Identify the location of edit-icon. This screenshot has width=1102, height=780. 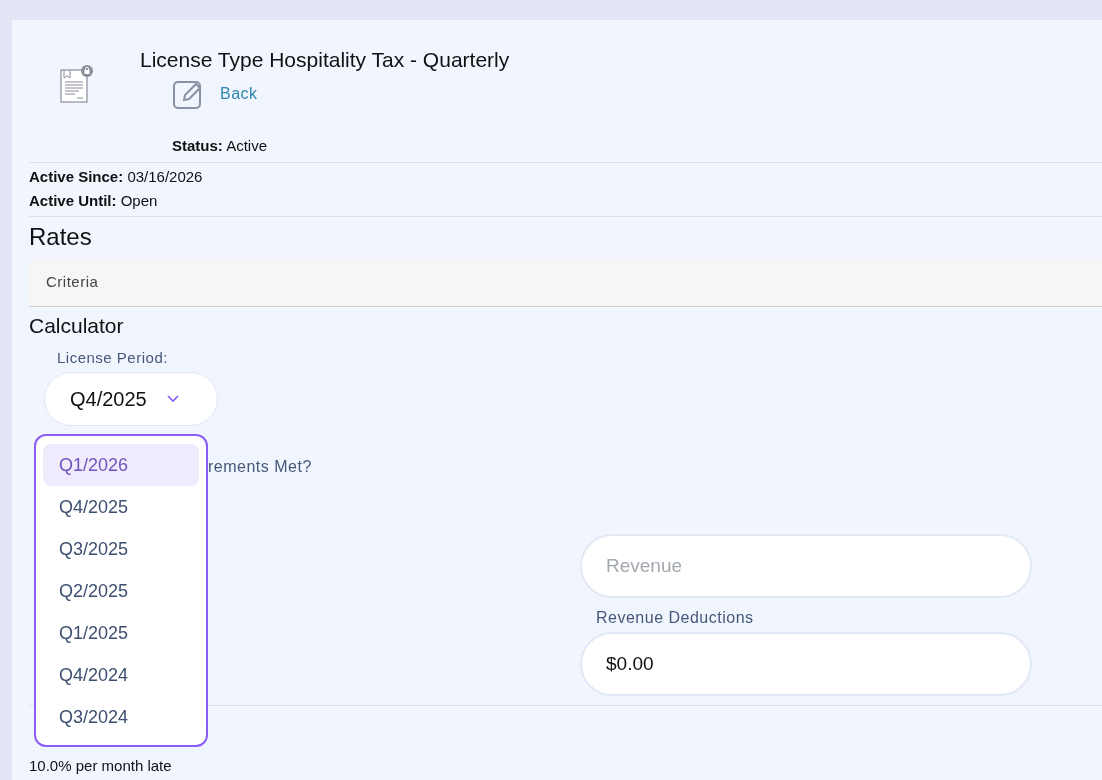
(188, 94).